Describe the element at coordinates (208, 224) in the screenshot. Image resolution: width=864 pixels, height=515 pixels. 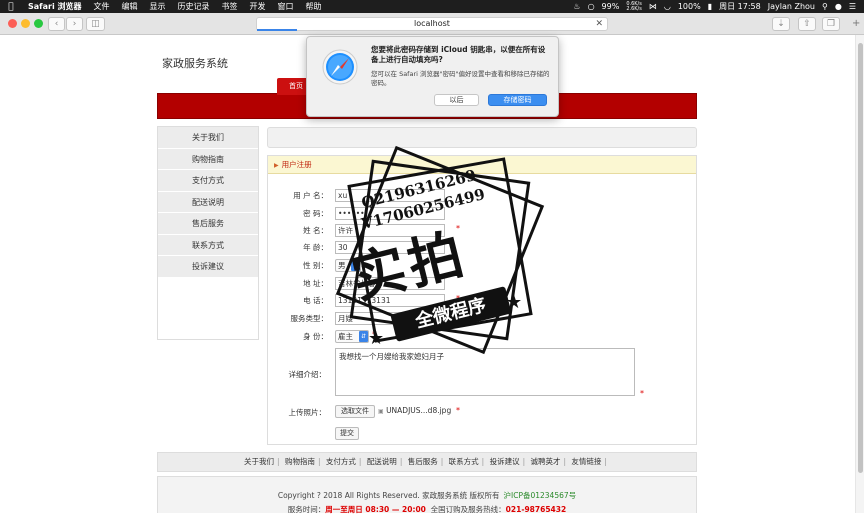
I see `left-nav-after-sales: 售后服务` at that location.